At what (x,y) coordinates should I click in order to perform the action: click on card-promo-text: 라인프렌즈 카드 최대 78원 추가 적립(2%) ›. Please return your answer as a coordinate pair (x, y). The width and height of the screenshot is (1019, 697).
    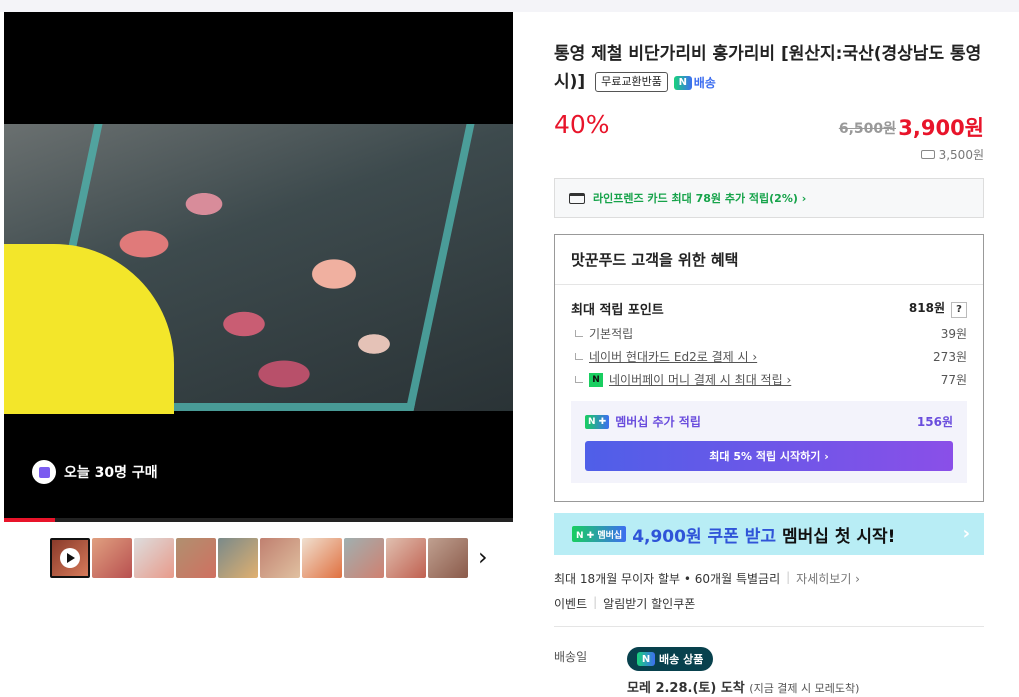
    Looking at the image, I should click on (700, 198).